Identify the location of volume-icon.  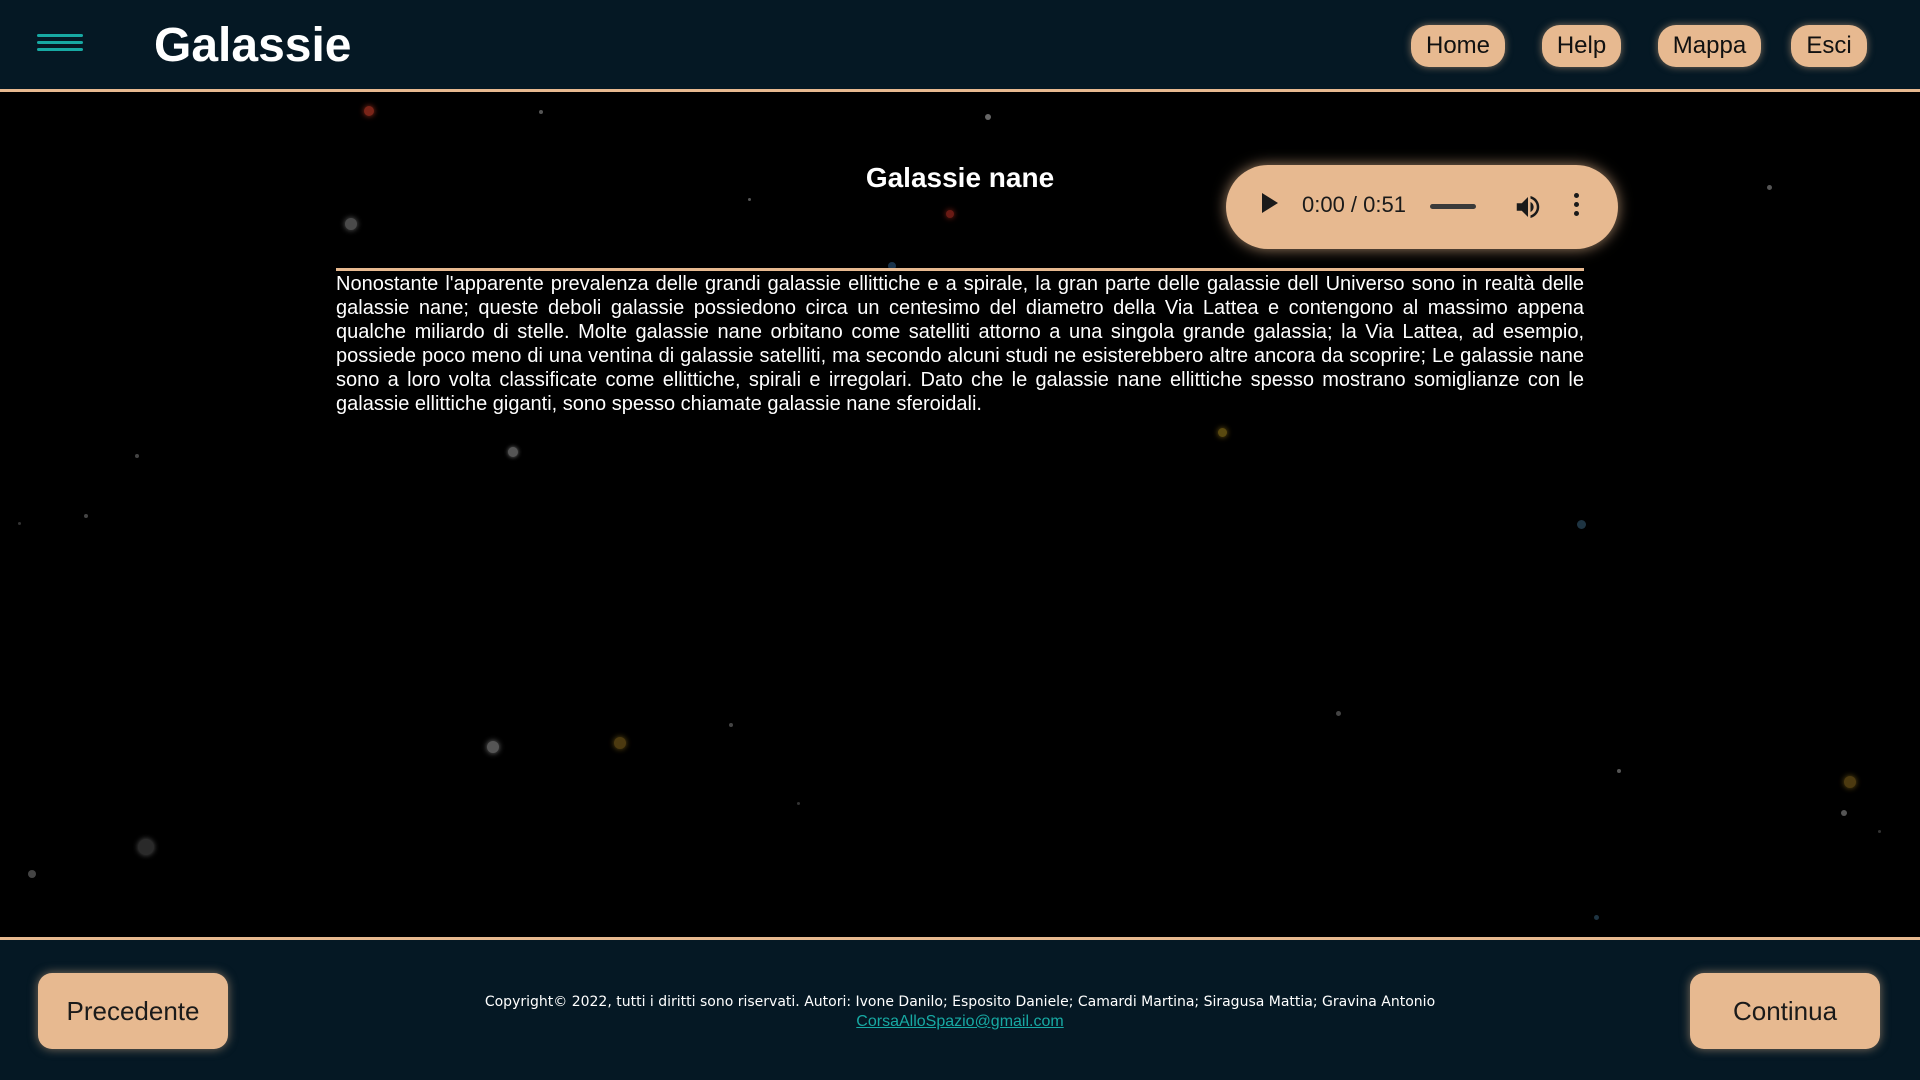
(1528, 207).